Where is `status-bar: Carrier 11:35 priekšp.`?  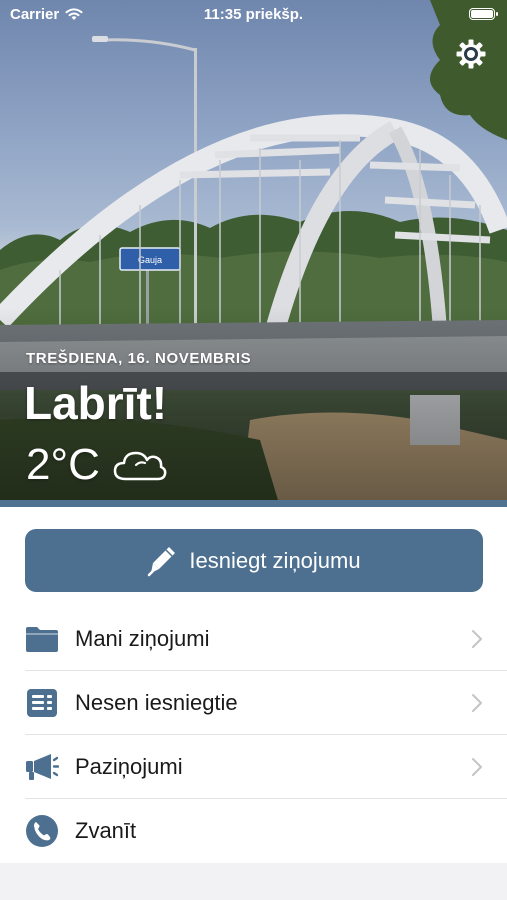
status-bar: Carrier 11:35 priekšp. is located at coordinates (253, 15).